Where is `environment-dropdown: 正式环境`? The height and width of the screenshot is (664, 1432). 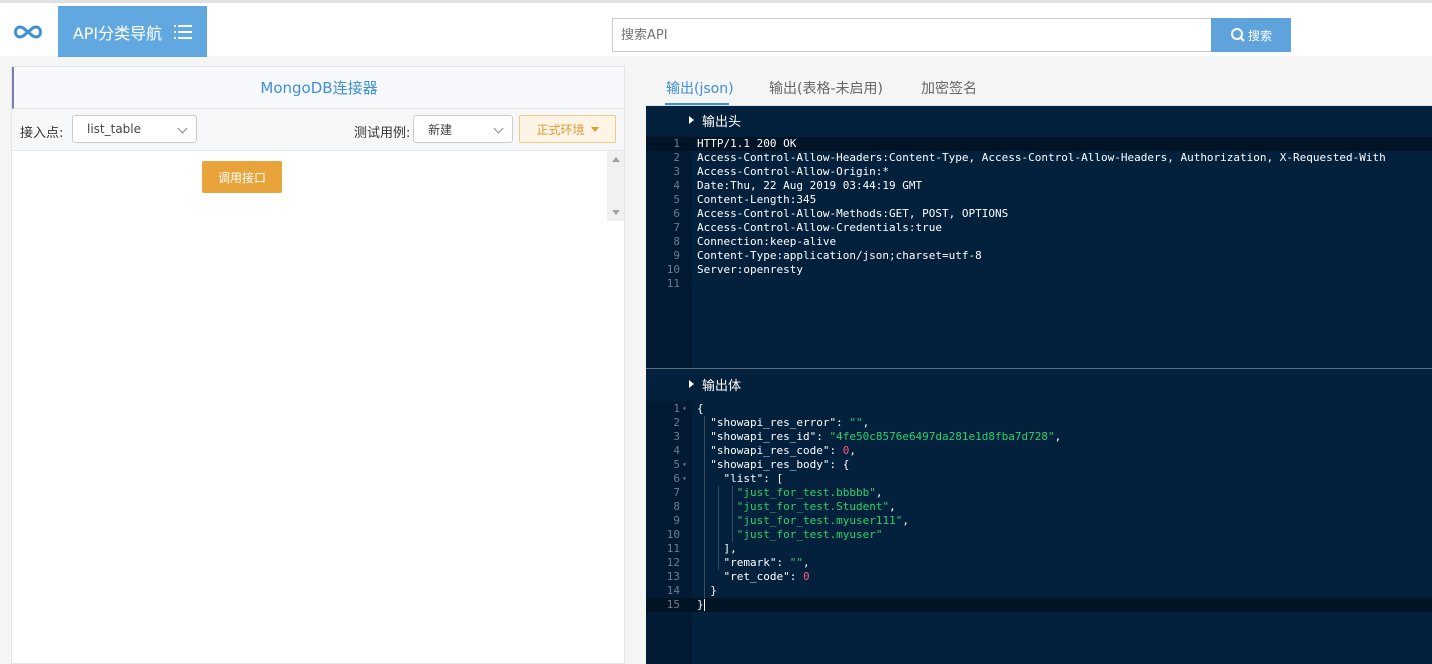
environment-dropdown: 正式环境 is located at coordinates (567, 129).